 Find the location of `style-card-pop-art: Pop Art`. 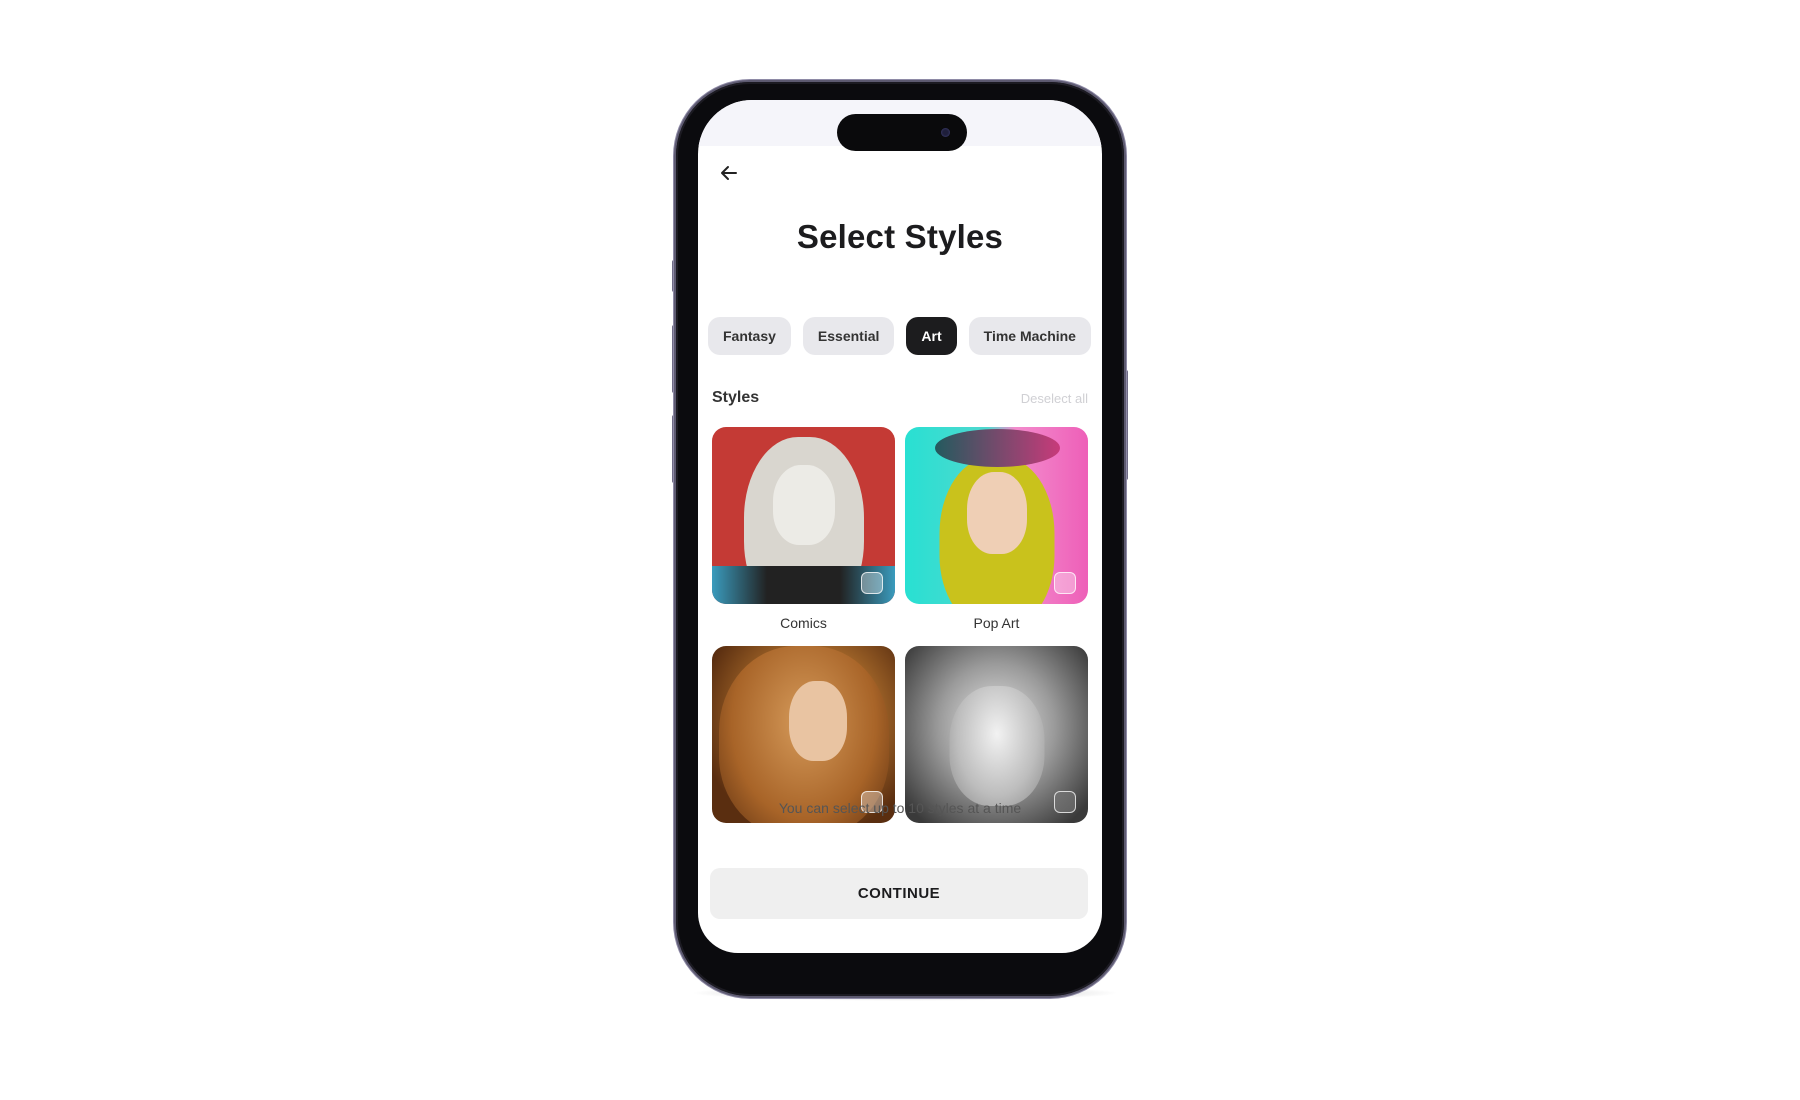

style-card-pop-art: Pop Art is located at coordinates (996, 536).